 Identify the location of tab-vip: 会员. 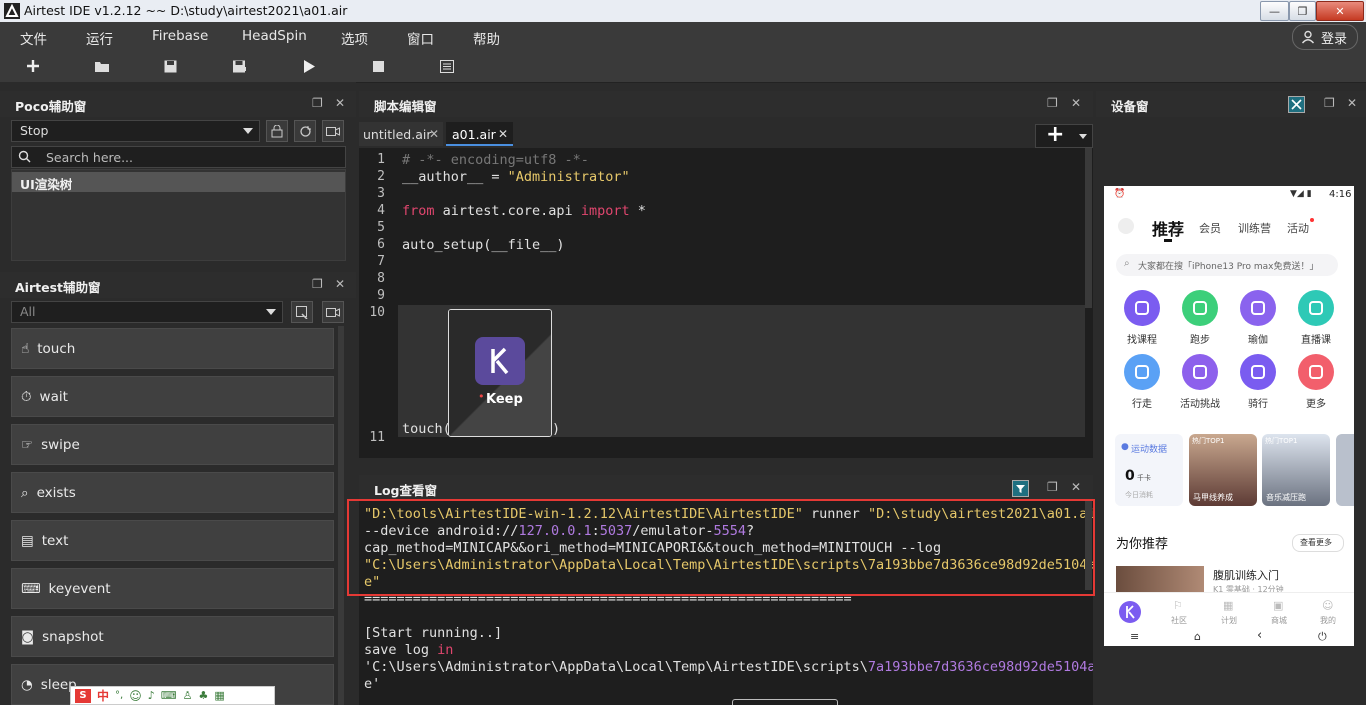
(1210, 228).